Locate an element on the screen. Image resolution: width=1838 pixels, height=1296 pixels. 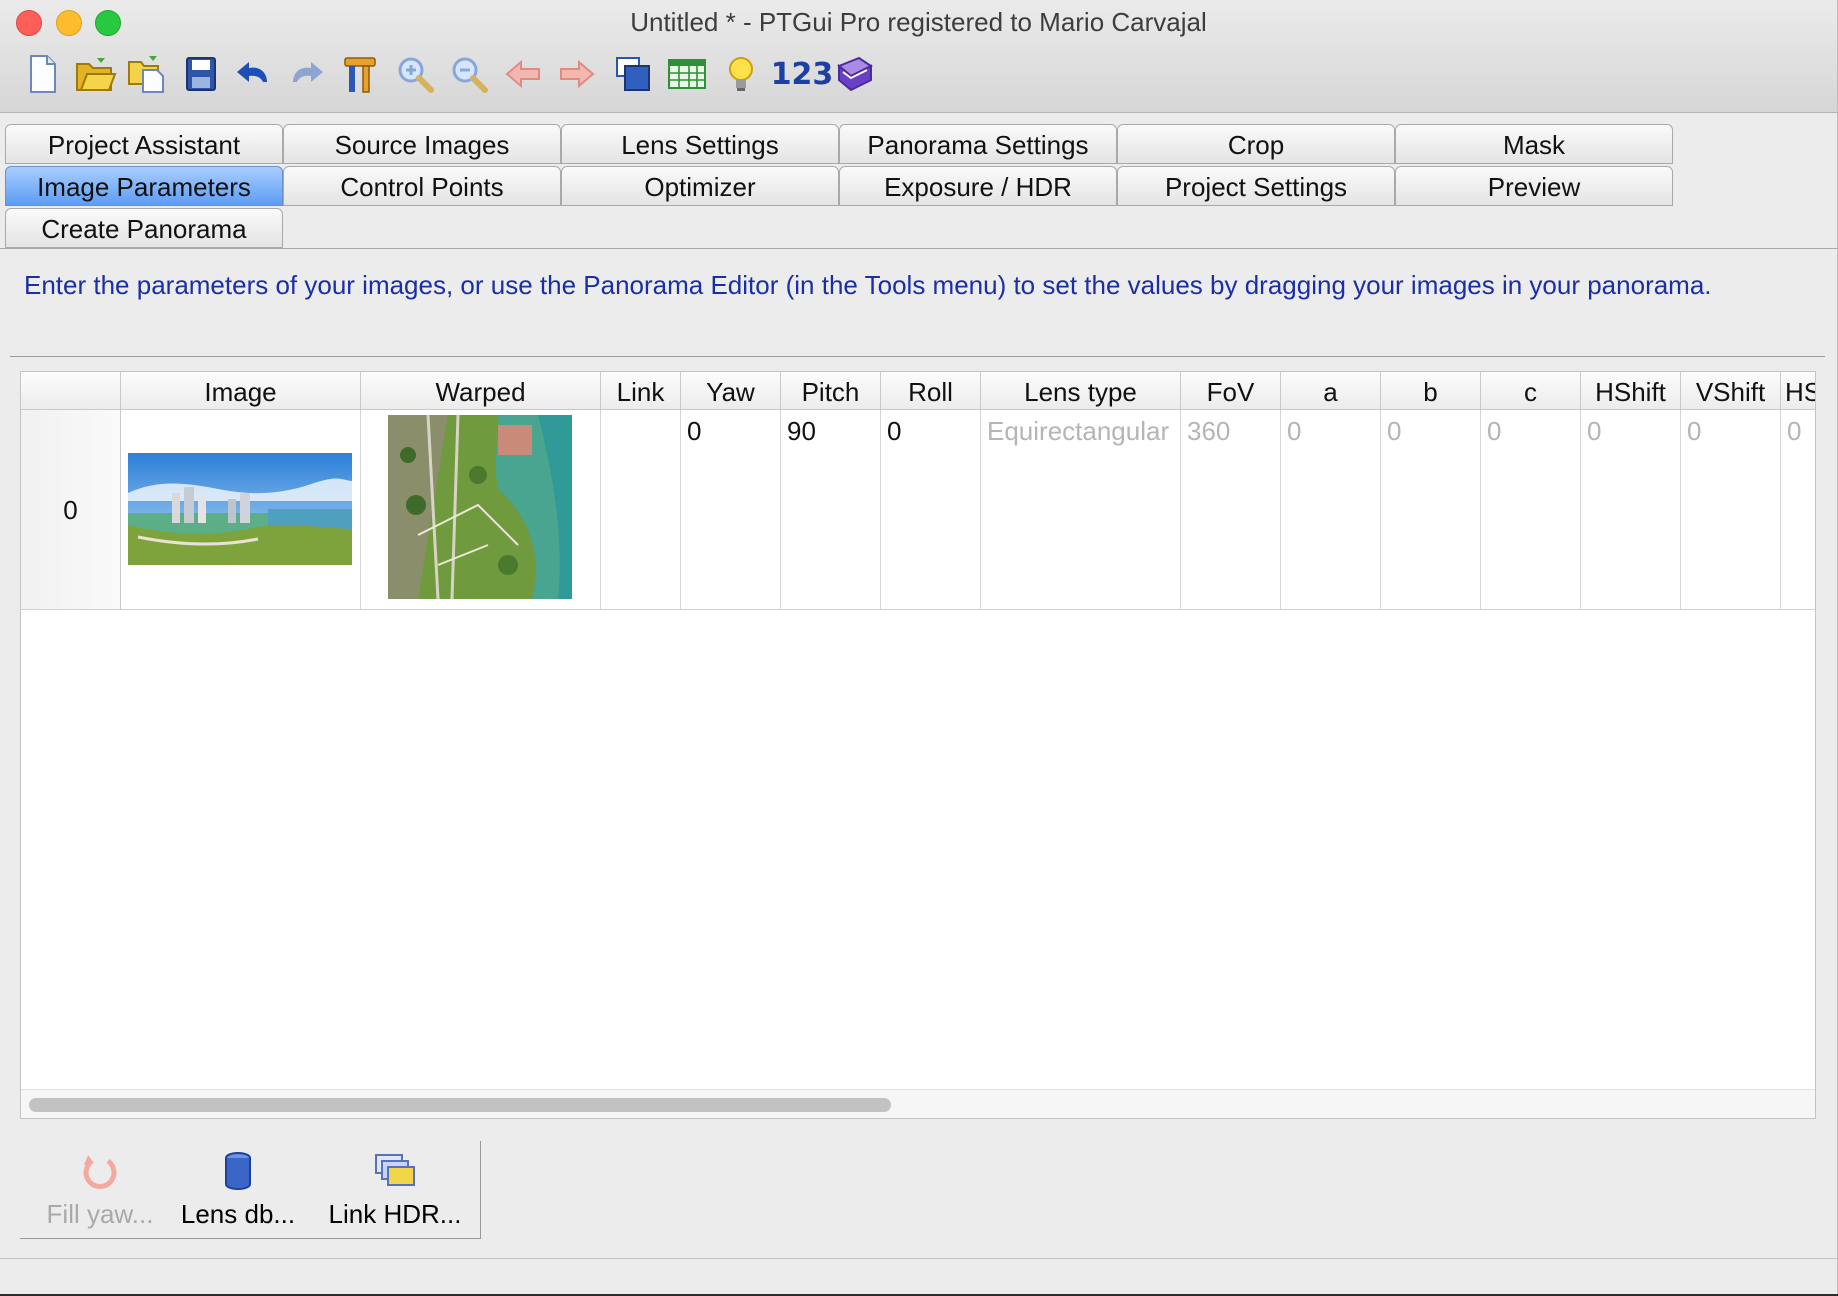
panorama-editor-icon is located at coordinates (633, 74).